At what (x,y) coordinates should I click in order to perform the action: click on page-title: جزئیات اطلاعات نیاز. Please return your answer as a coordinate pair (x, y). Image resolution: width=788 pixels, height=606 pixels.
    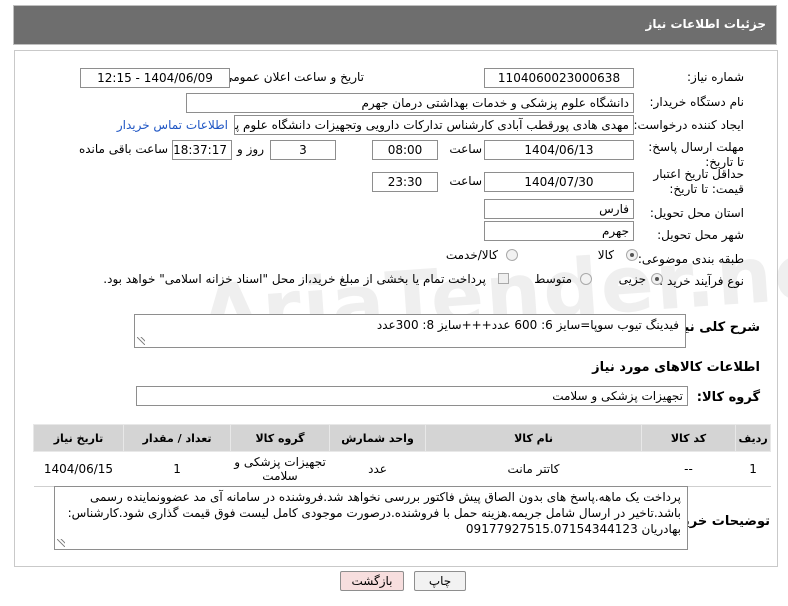
    Looking at the image, I should click on (705, 24).